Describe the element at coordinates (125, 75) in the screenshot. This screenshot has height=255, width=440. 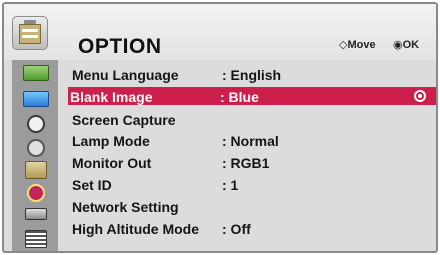
I see `menu-item-label: Menu Language` at that location.